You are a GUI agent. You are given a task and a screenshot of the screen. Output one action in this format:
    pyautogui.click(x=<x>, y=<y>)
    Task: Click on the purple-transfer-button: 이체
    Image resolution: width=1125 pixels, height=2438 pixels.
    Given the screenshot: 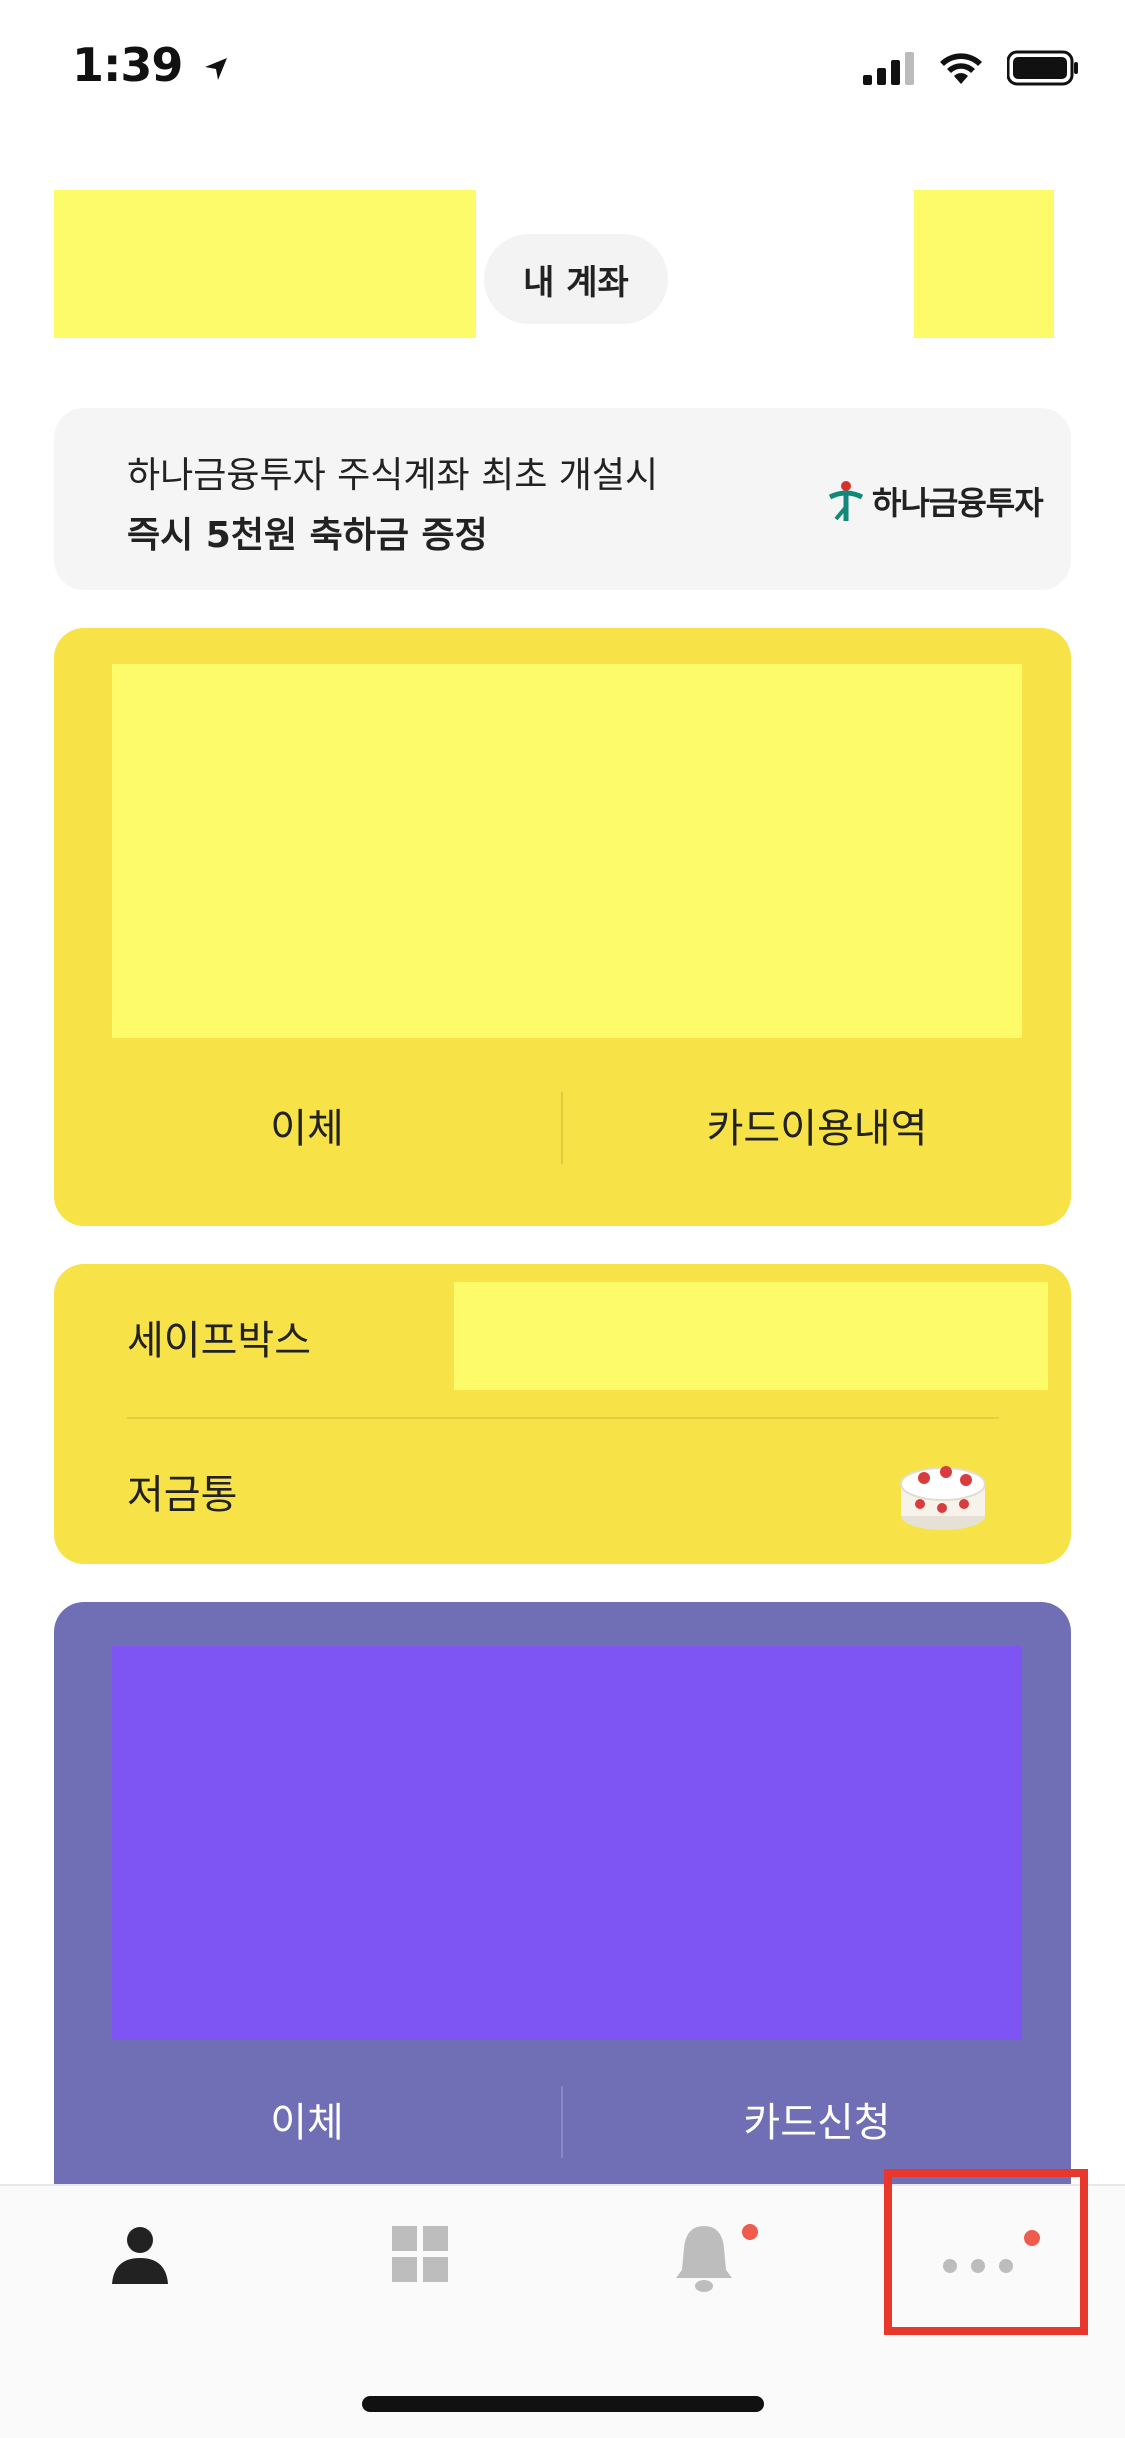 What is the action you would take?
    pyautogui.click(x=307, y=2119)
    